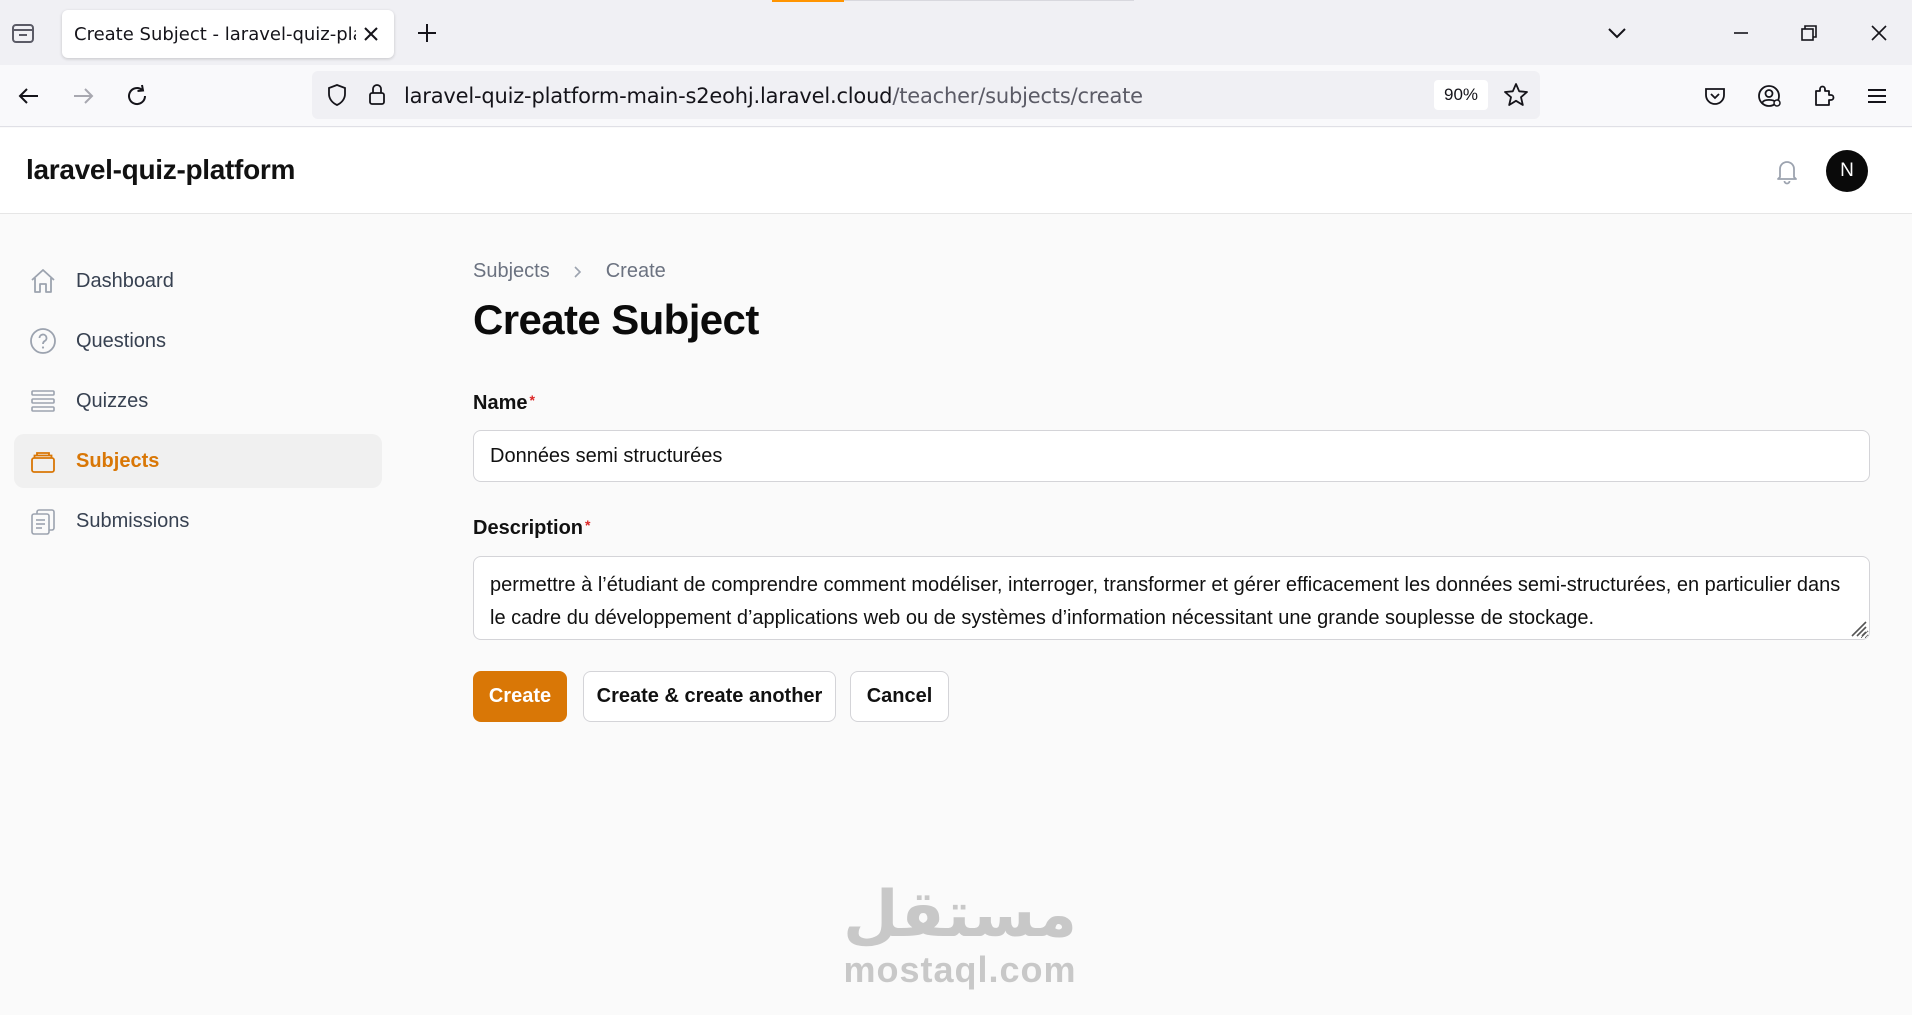 This screenshot has height=1015, width=1912. Describe the element at coordinates (198, 461) in the screenshot. I see `sidebar-item-subjects: Subjects` at that location.